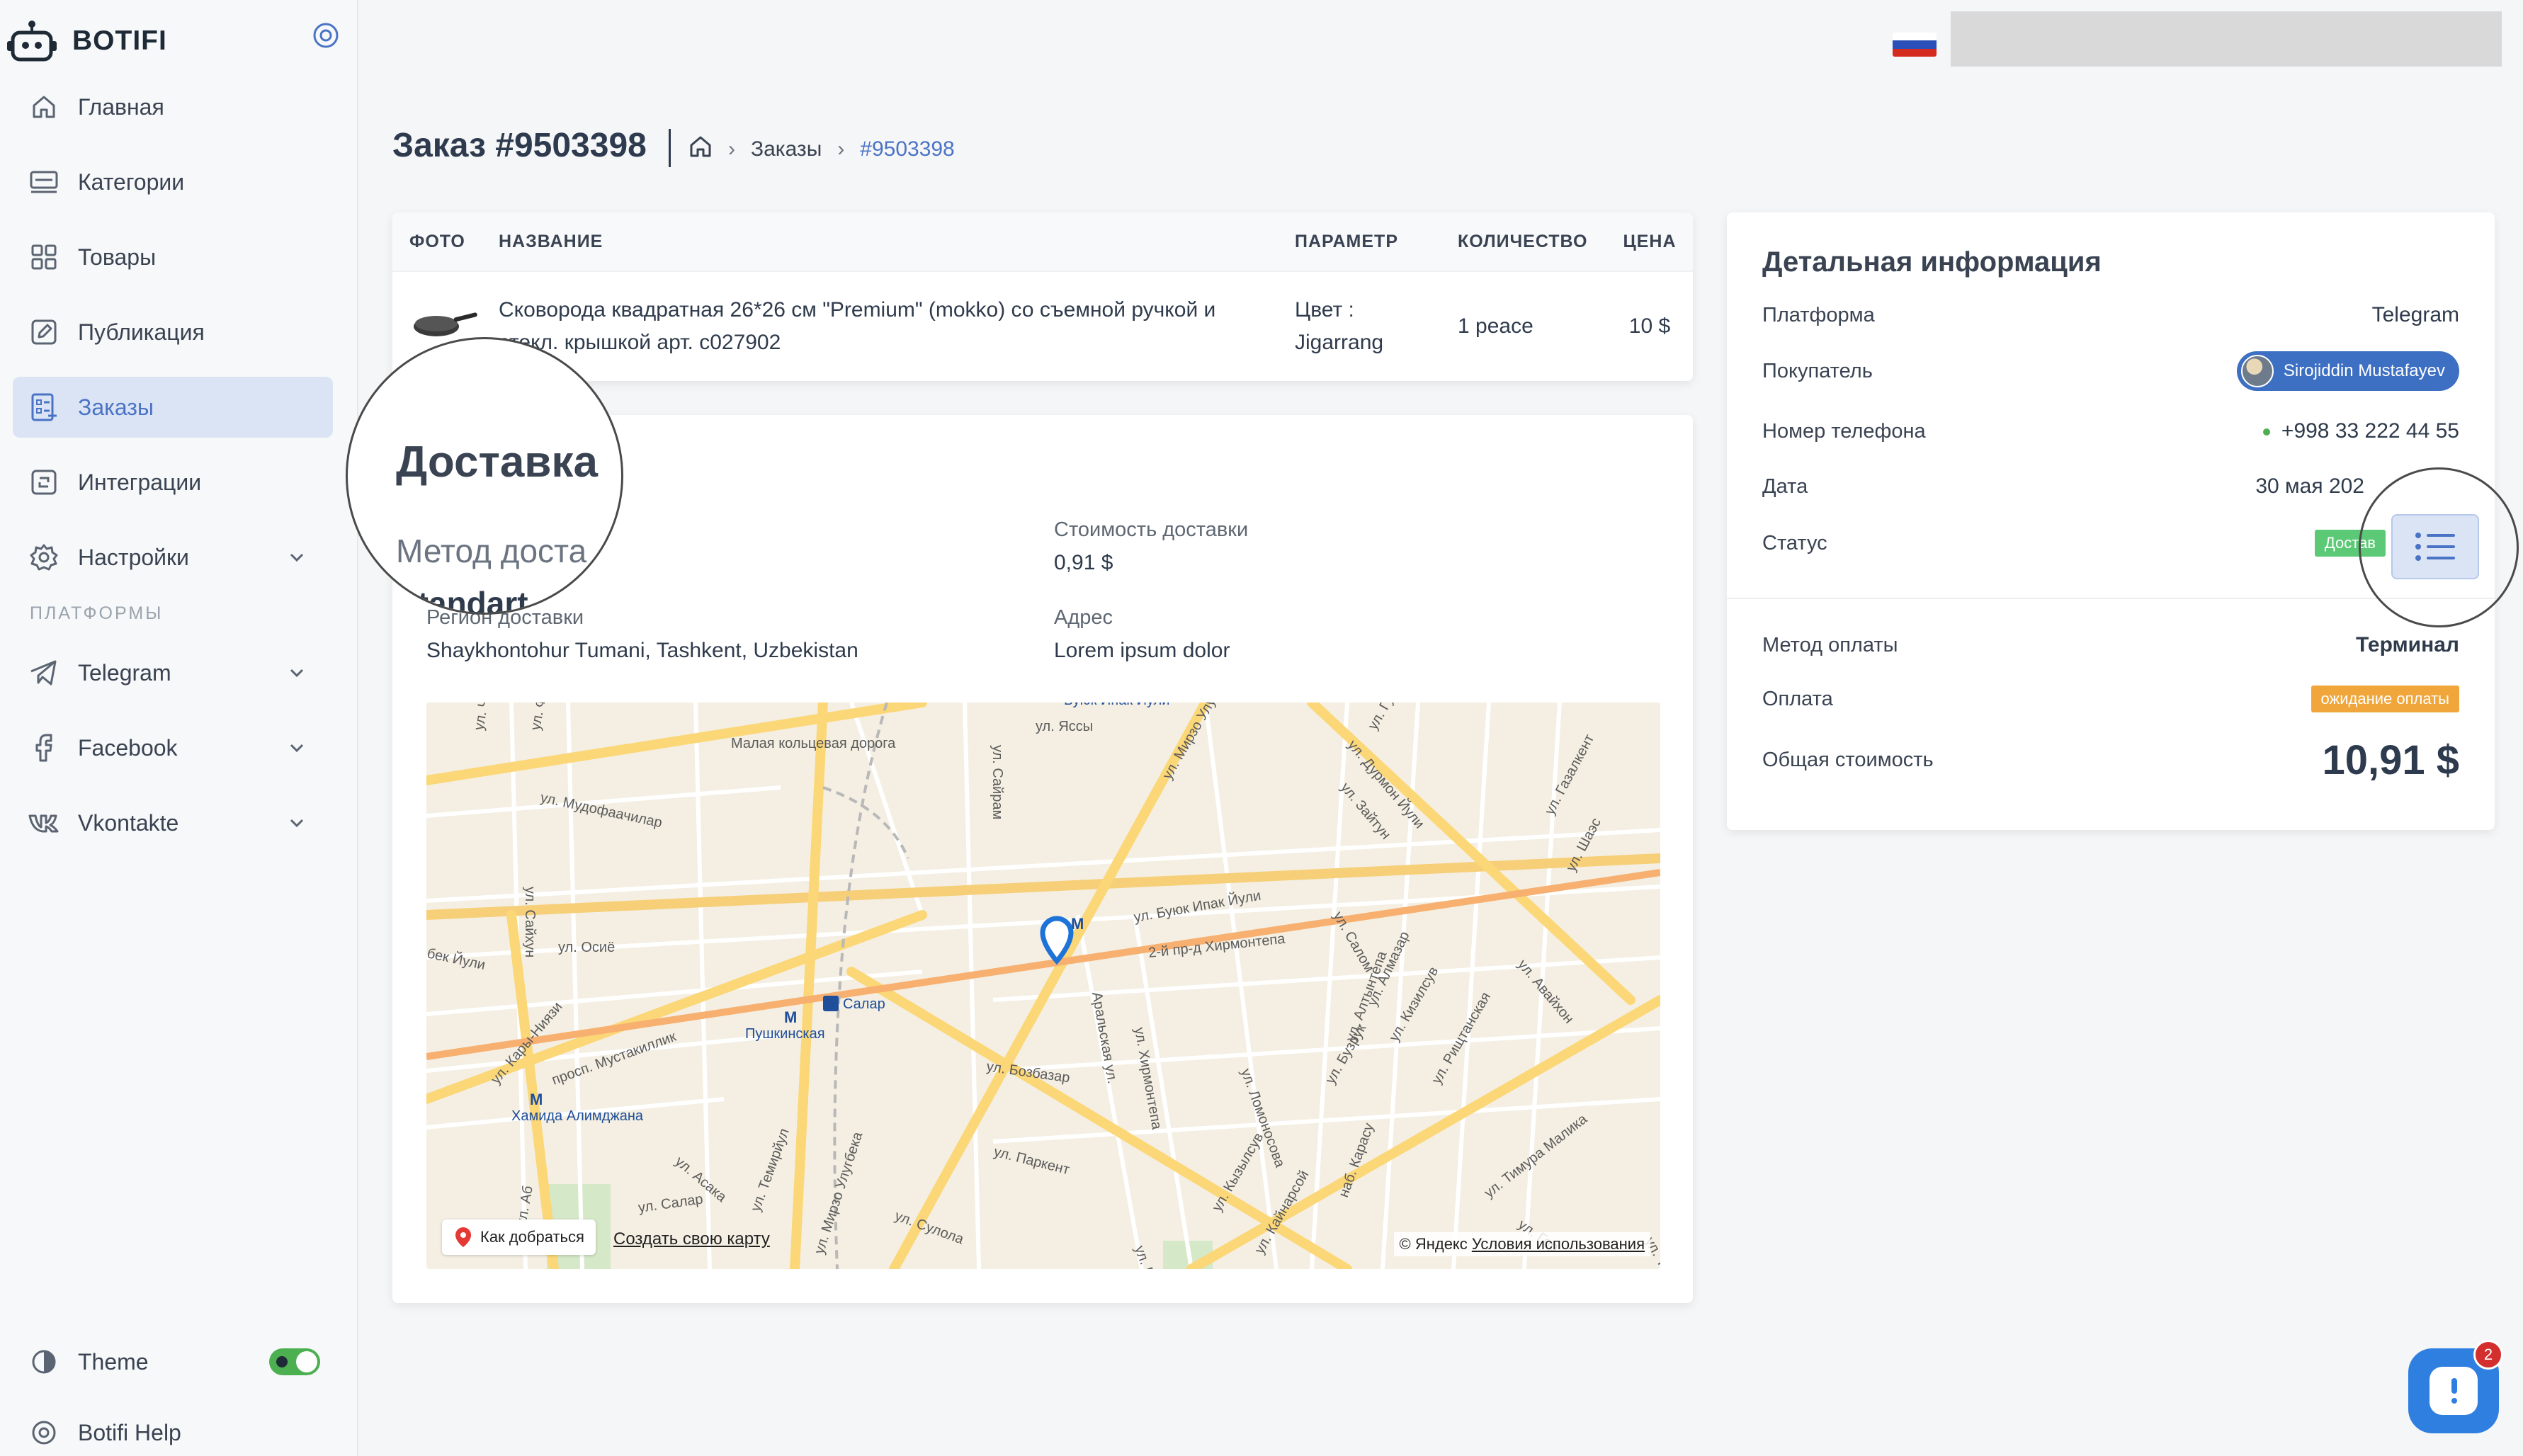 Image resolution: width=2523 pixels, height=1456 pixels. Describe the element at coordinates (87, 41) in the screenshot. I see `logo: BOTIFI` at that location.